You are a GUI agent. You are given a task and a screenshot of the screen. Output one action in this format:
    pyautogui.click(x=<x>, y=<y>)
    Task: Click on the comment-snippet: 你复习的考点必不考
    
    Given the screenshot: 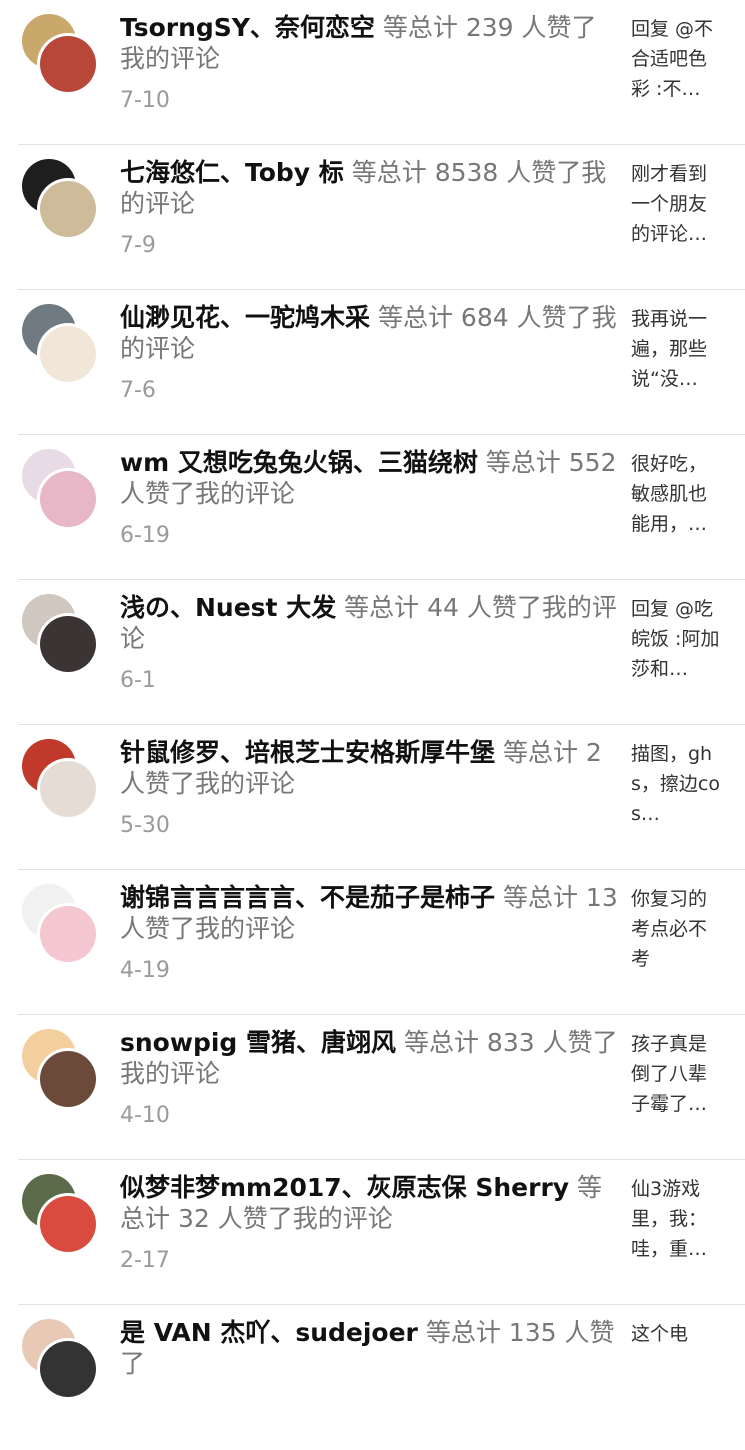 What is the action you would take?
    pyautogui.click(x=678, y=929)
    